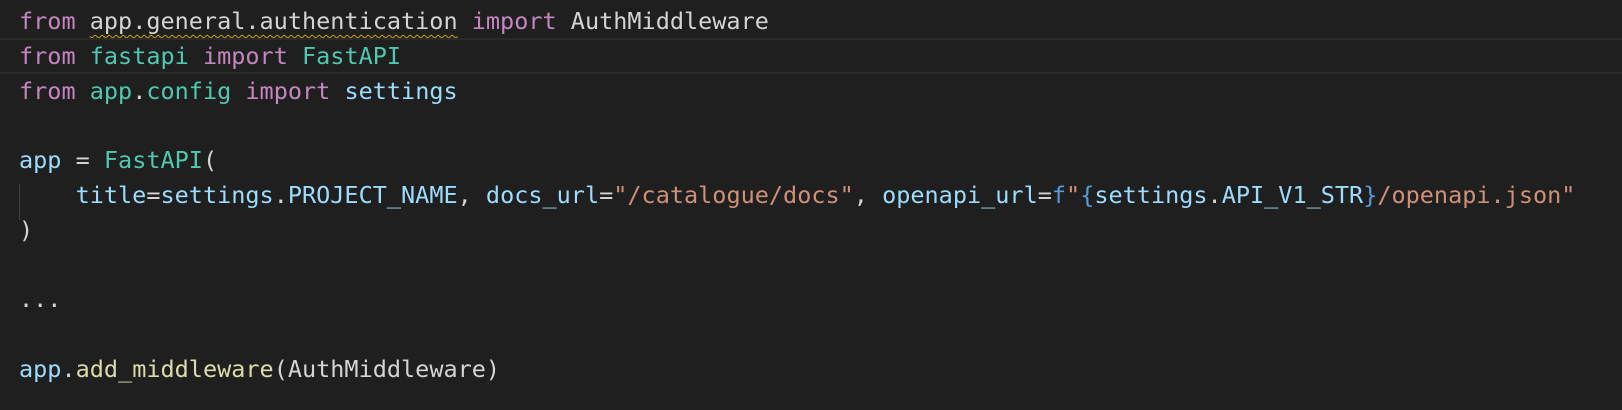 This screenshot has height=410, width=1622. What do you see at coordinates (811, 369) in the screenshot?
I see `code-line-11: app.add_middleware(AuthMiddleware)` at bounding box center [811, 369].